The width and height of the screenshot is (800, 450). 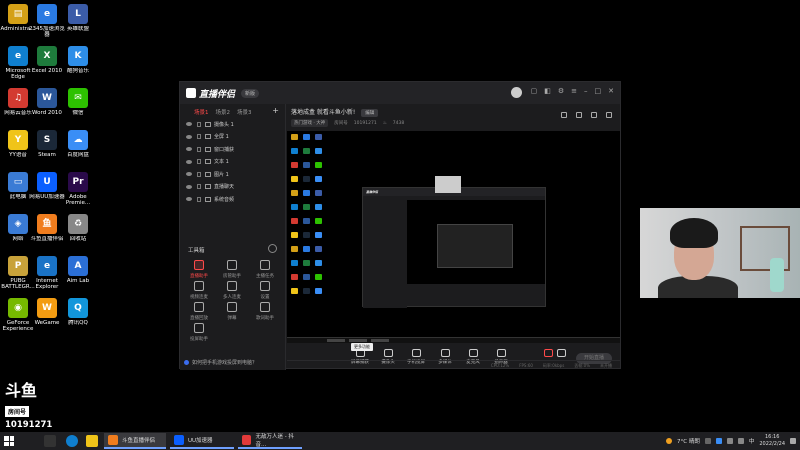 What do you see at coordinates (232, 311) in the screenshot?
I see `tool-item: 弹幕` at bounding box center [232, 311].